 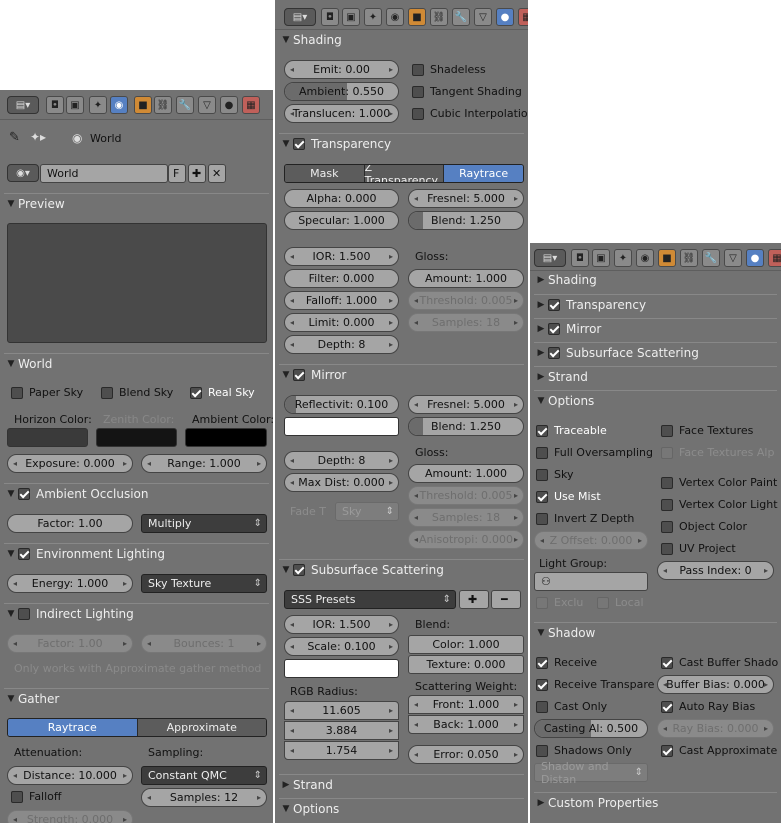 What do you see at coordinates (755, 258) in the screenshot?
I see `material-tab-icon: ●` at bounding box center [755, 258].